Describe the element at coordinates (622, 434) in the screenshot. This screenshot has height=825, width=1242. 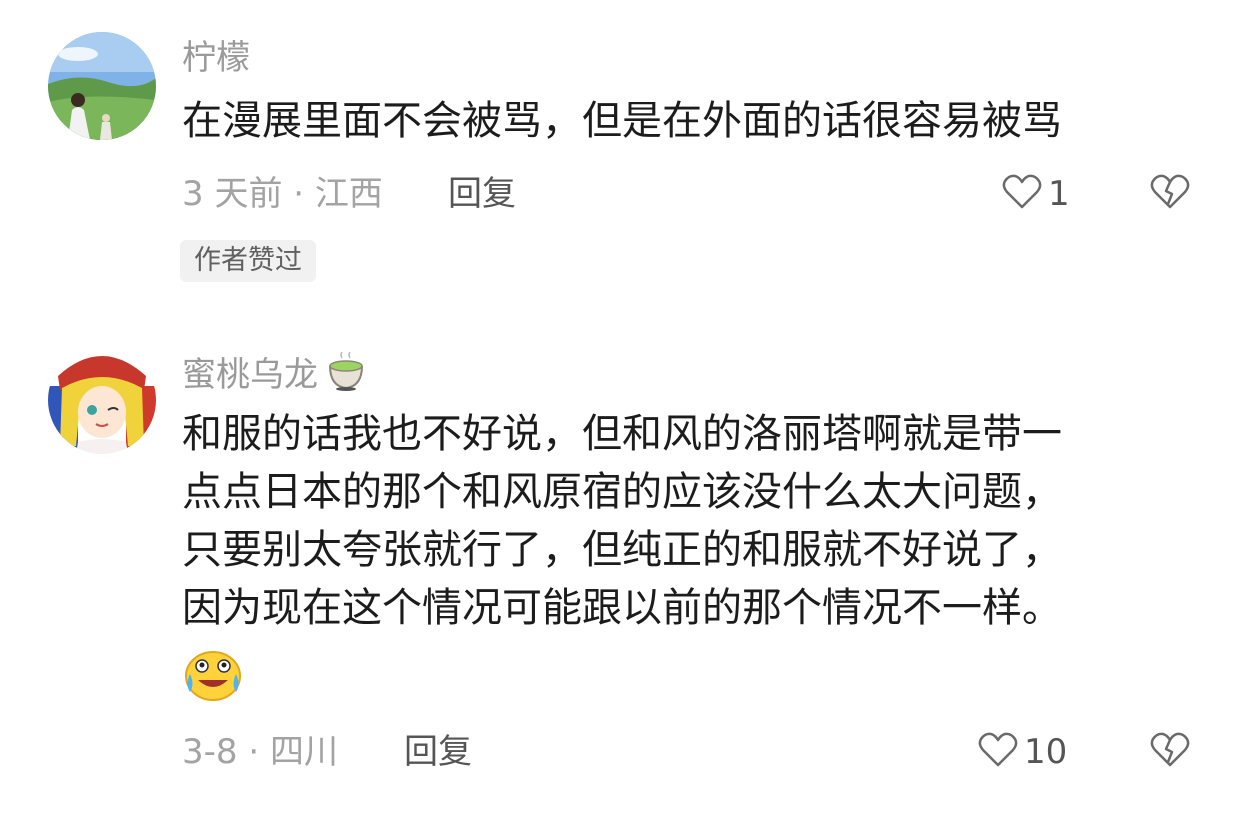
I see `comment-text-line: 和服的话我也不好说，但和风的洛丽塔啊就是带一` at that location.